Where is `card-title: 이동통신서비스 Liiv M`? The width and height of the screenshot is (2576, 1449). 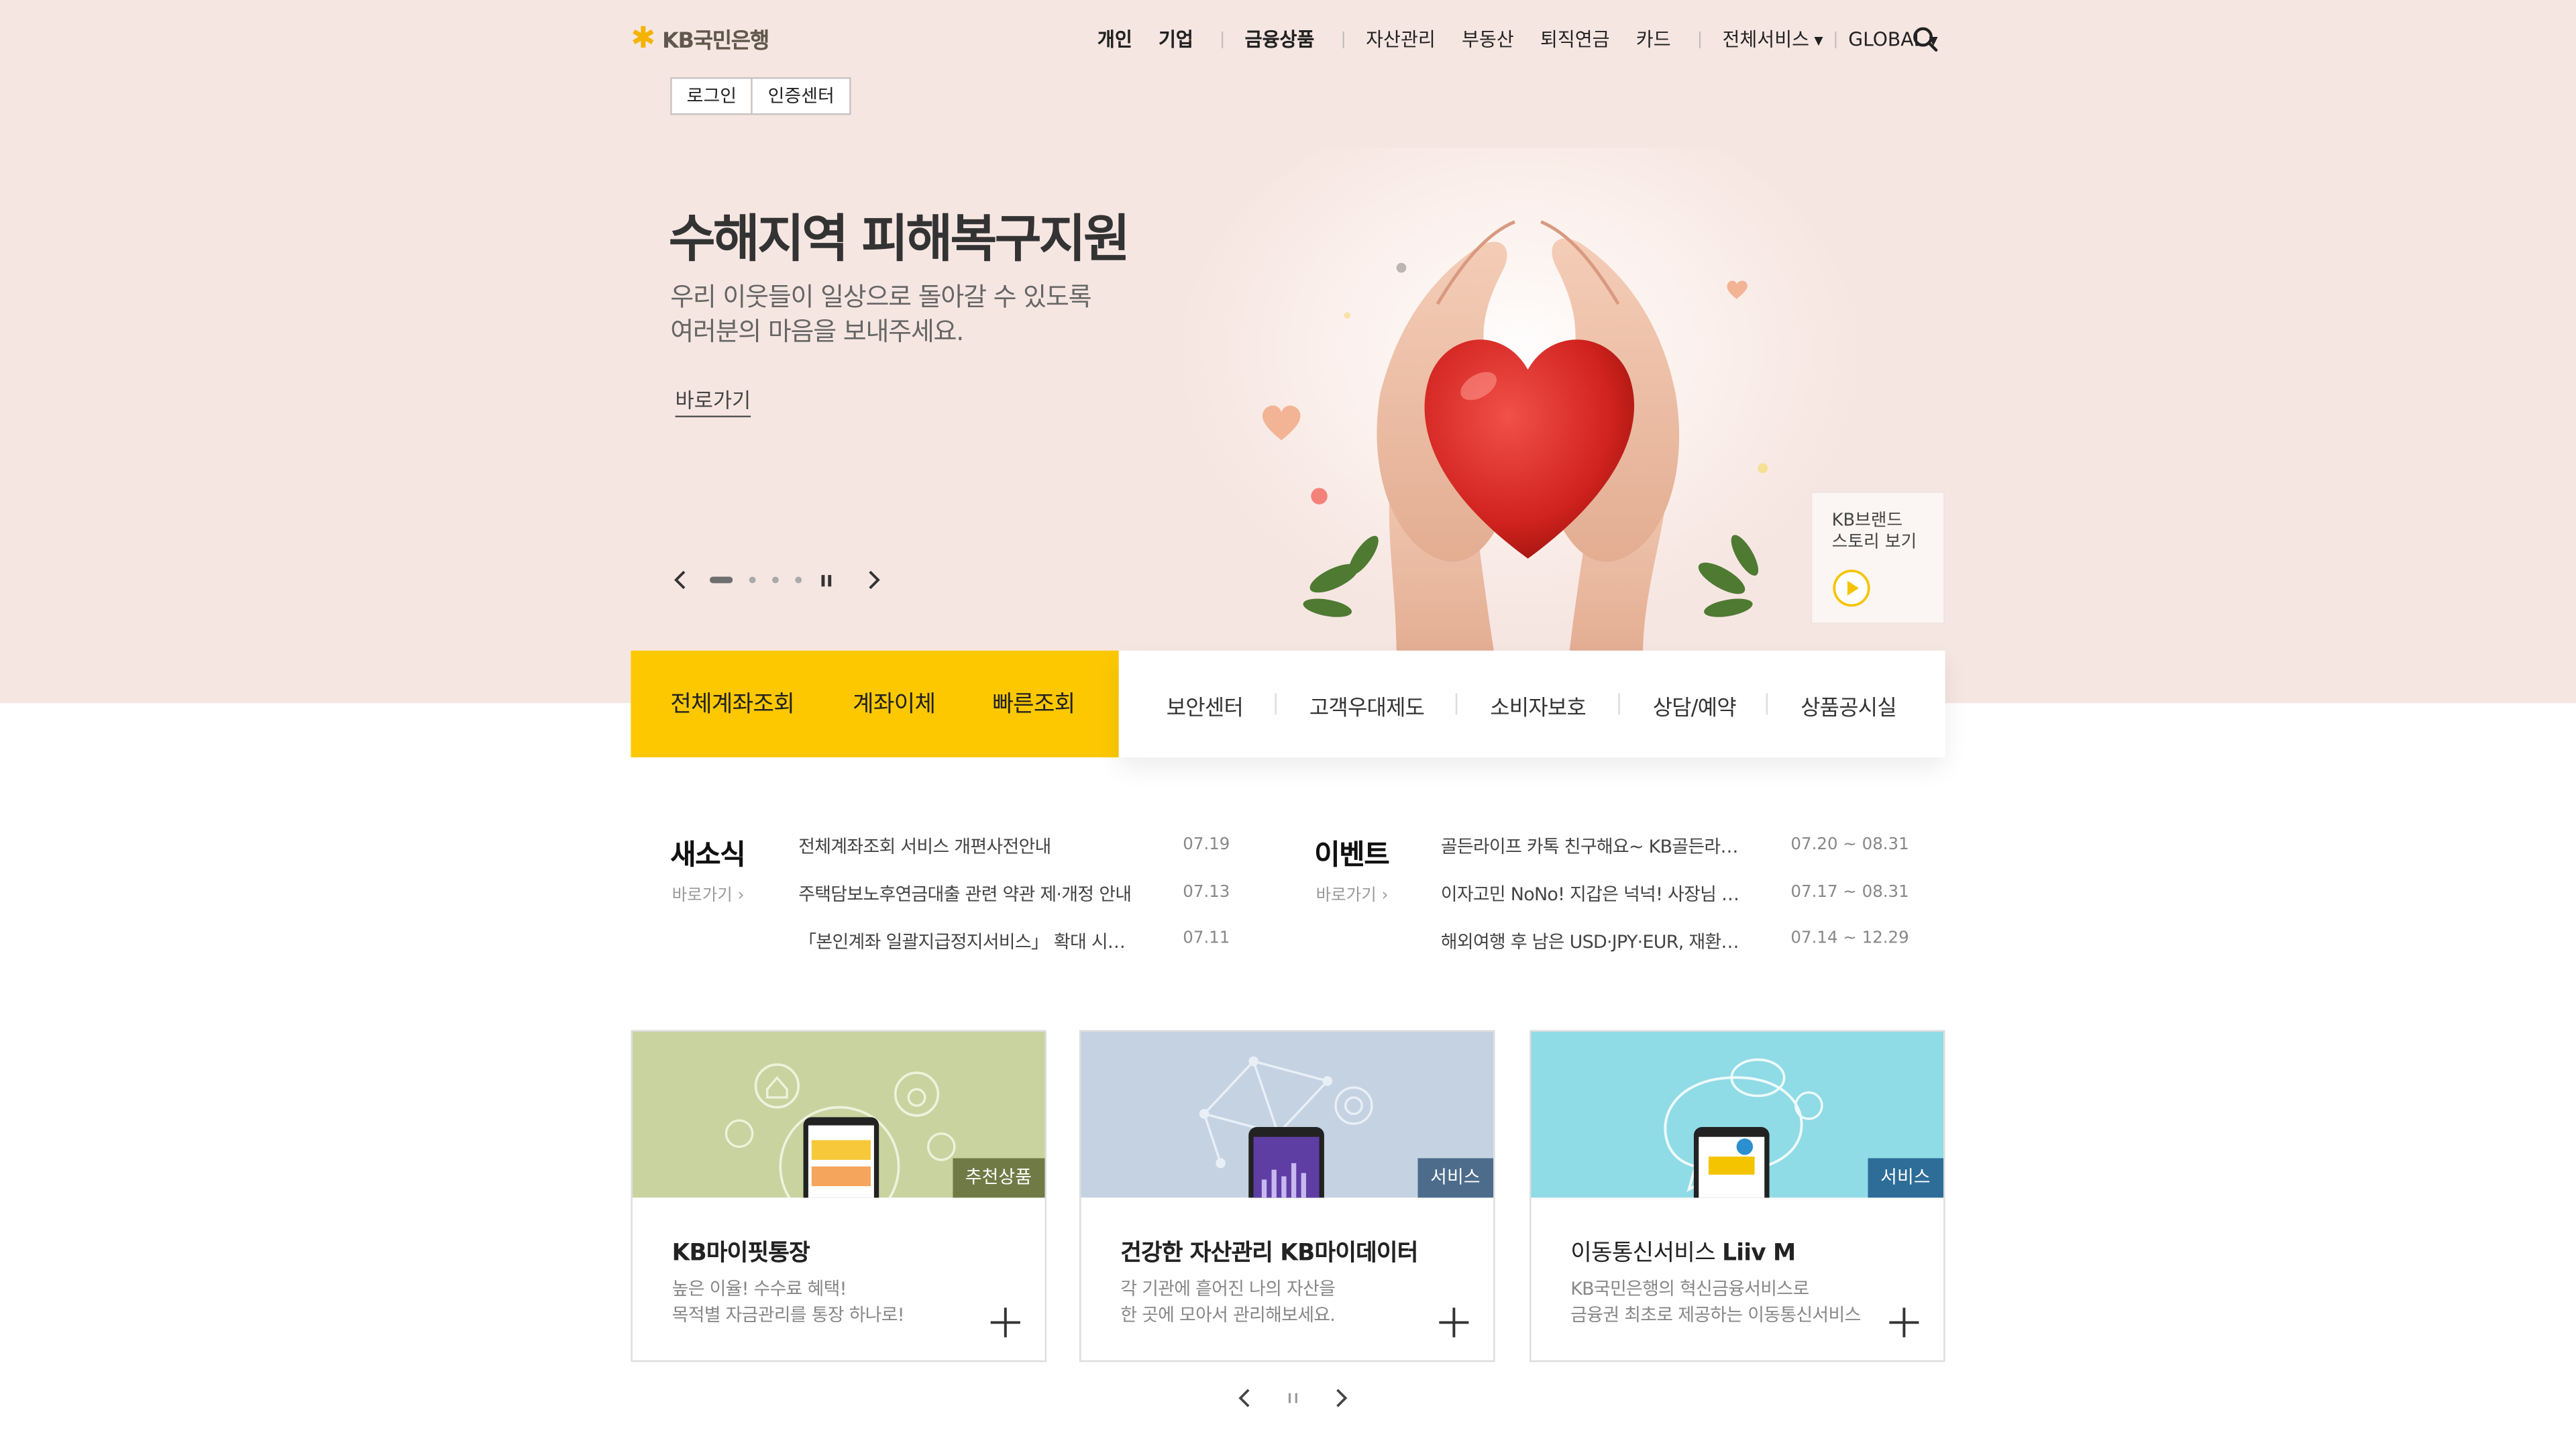 card-title: 이동통신서비스 Liiv M is located at coordinates (1683, 1252).